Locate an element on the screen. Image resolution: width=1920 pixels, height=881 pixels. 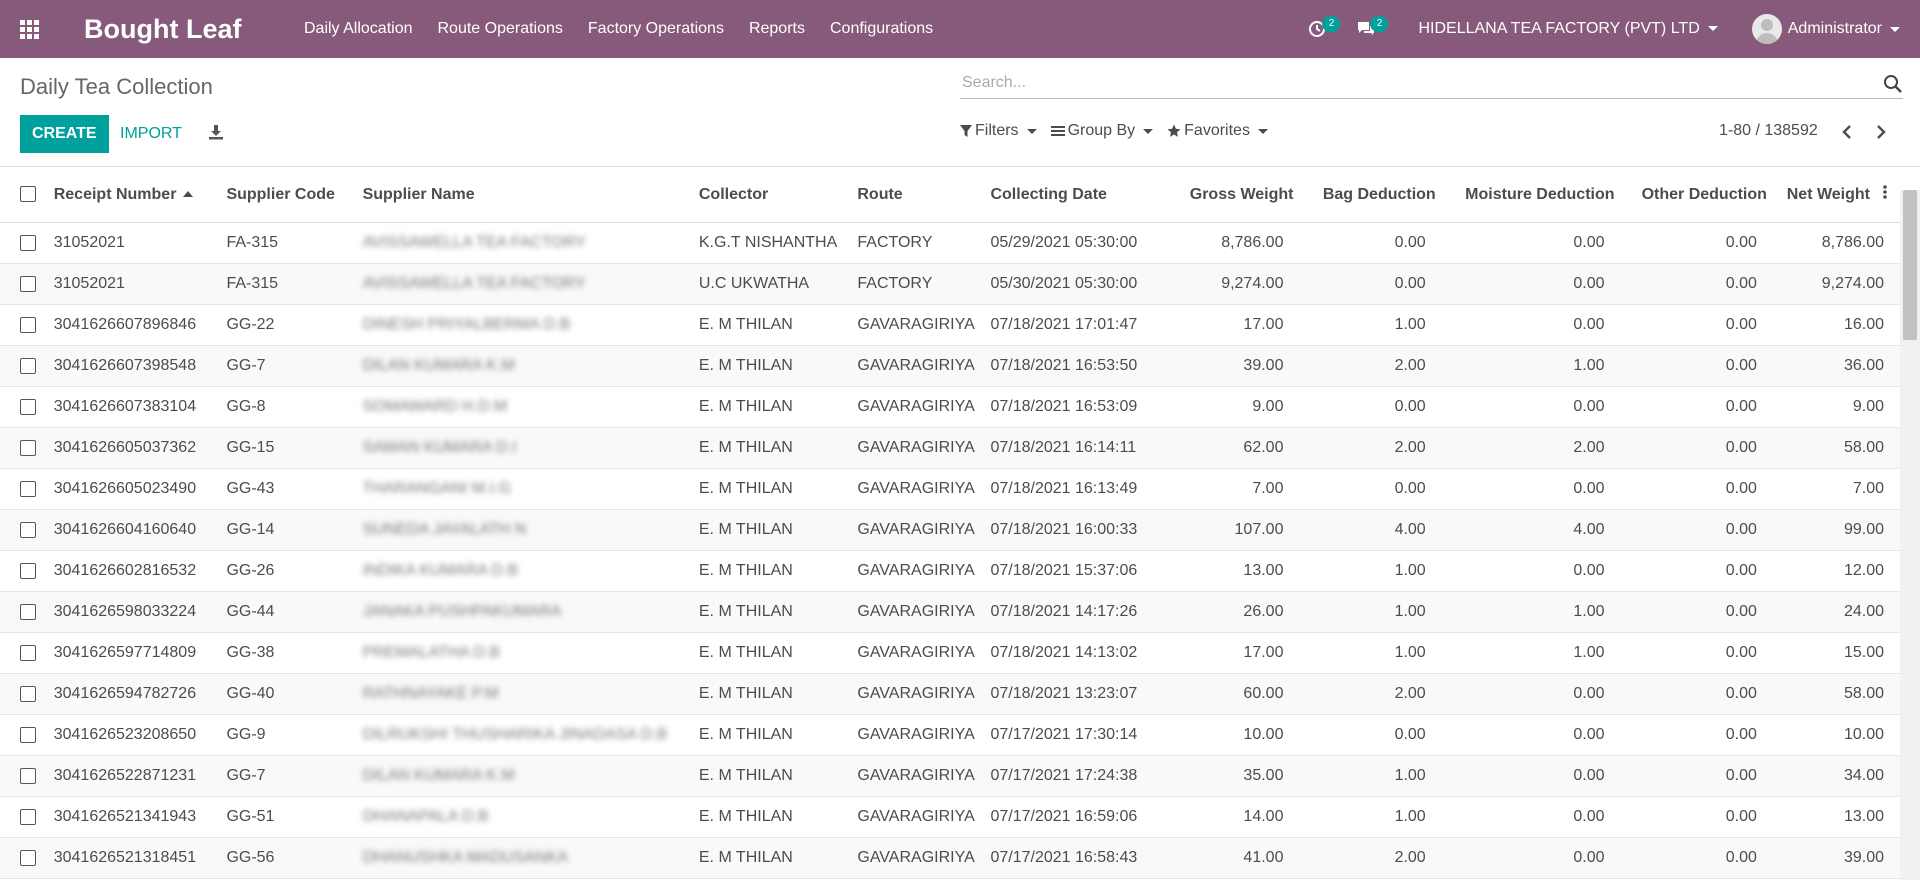
cell-supplier-code: GG-7 is located at coordinates (286, 776).